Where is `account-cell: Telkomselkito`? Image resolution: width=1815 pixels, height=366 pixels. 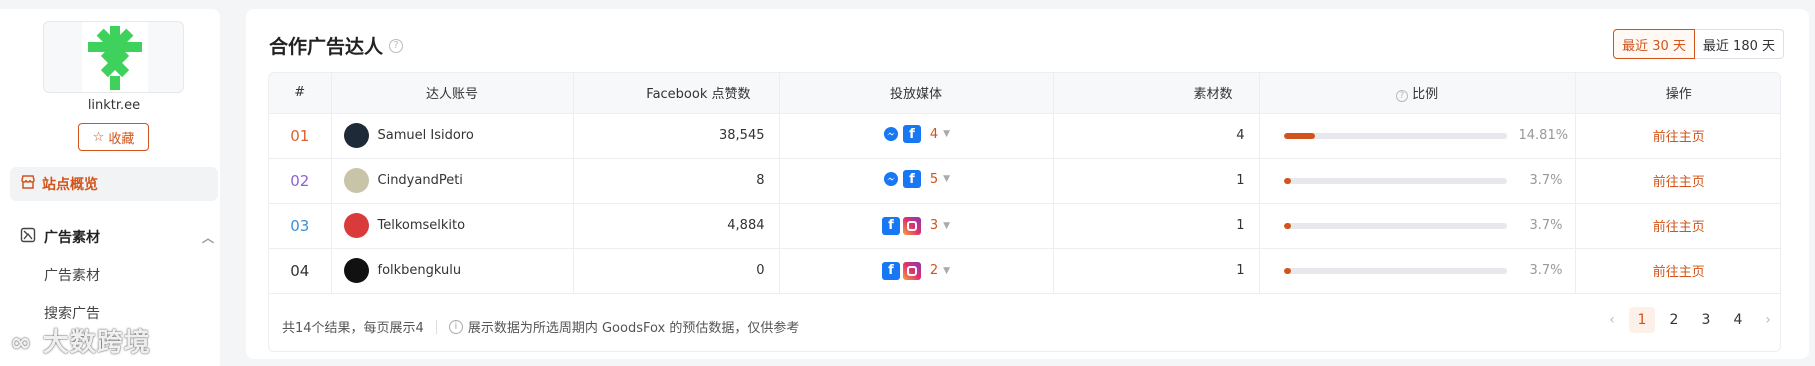 account-cell: Telkomselkito is located at coordinates (452, 226).